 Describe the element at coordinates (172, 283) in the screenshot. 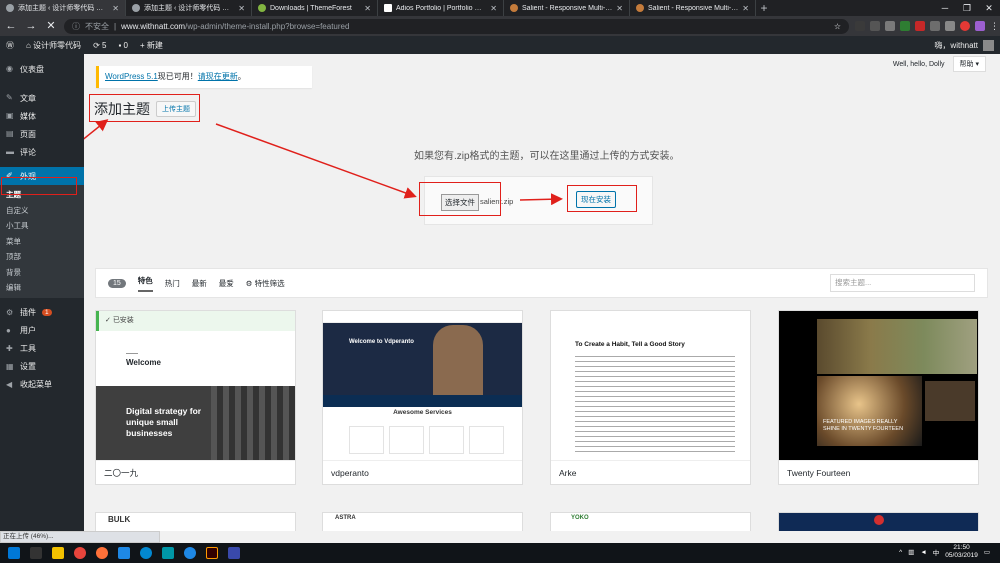

I see `tab-popular: 热门` at that location.